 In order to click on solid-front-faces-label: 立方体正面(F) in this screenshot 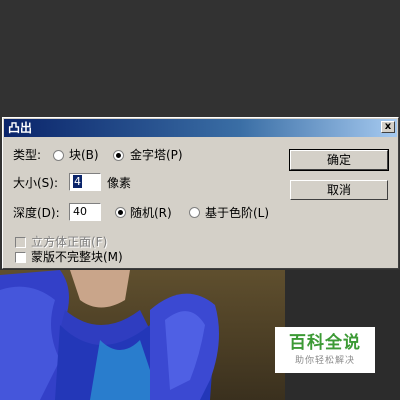, I will do `click(69, 242)`.